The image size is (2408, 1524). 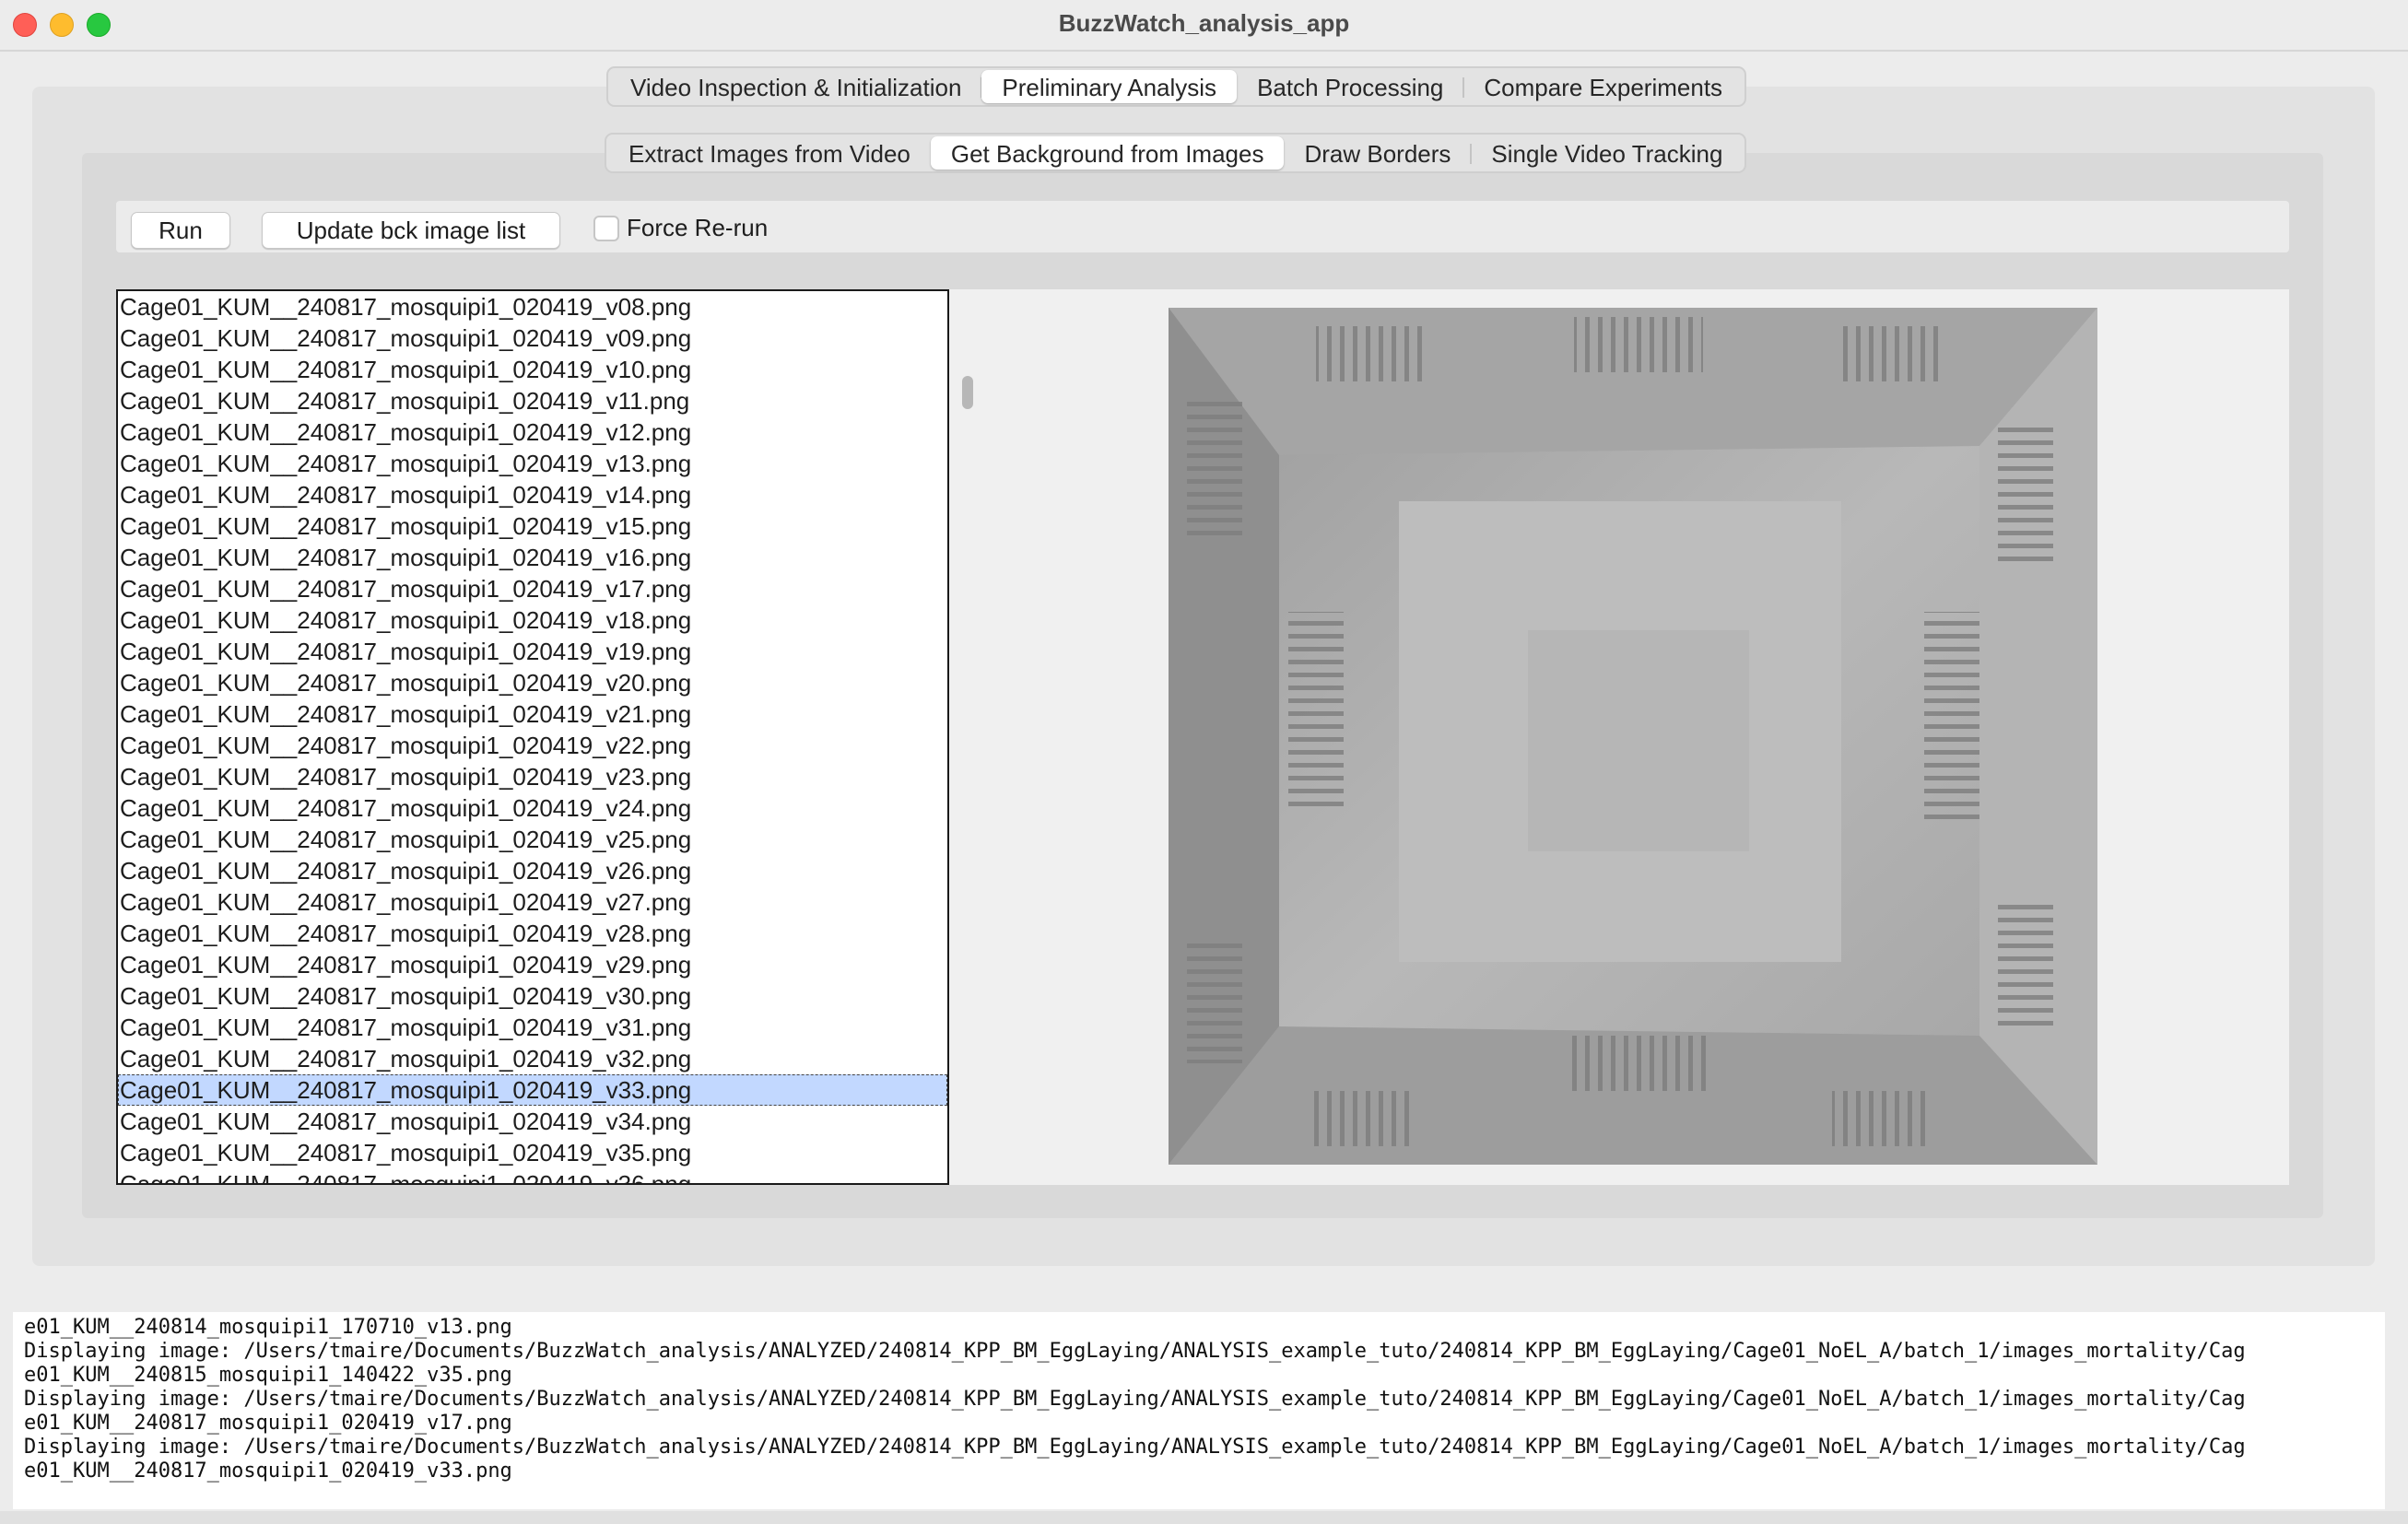 What do you see at coordinates (268, 1327) in the screenshot?
I see `log-line: e01_KUM__240814_mosquipi1_170710_v13.png` at bounding box center [268, 1327].